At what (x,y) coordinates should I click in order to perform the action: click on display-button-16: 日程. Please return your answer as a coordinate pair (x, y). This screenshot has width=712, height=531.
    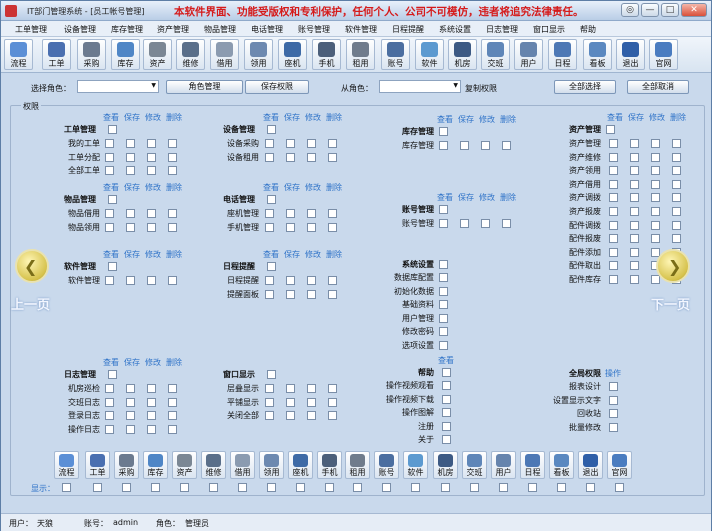
    Looking at the image, I should click on (532, 465).